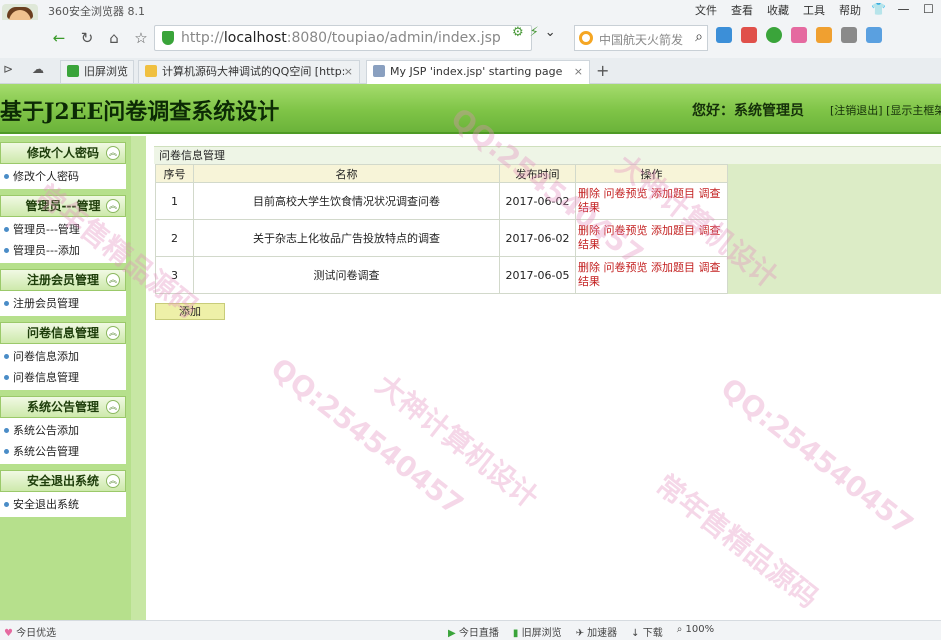 This screenshot has height=640, width=941. Describe the element at coordinates (537, 201) in the screenshot. I see `publish-date: 2017-06-02` at that location.